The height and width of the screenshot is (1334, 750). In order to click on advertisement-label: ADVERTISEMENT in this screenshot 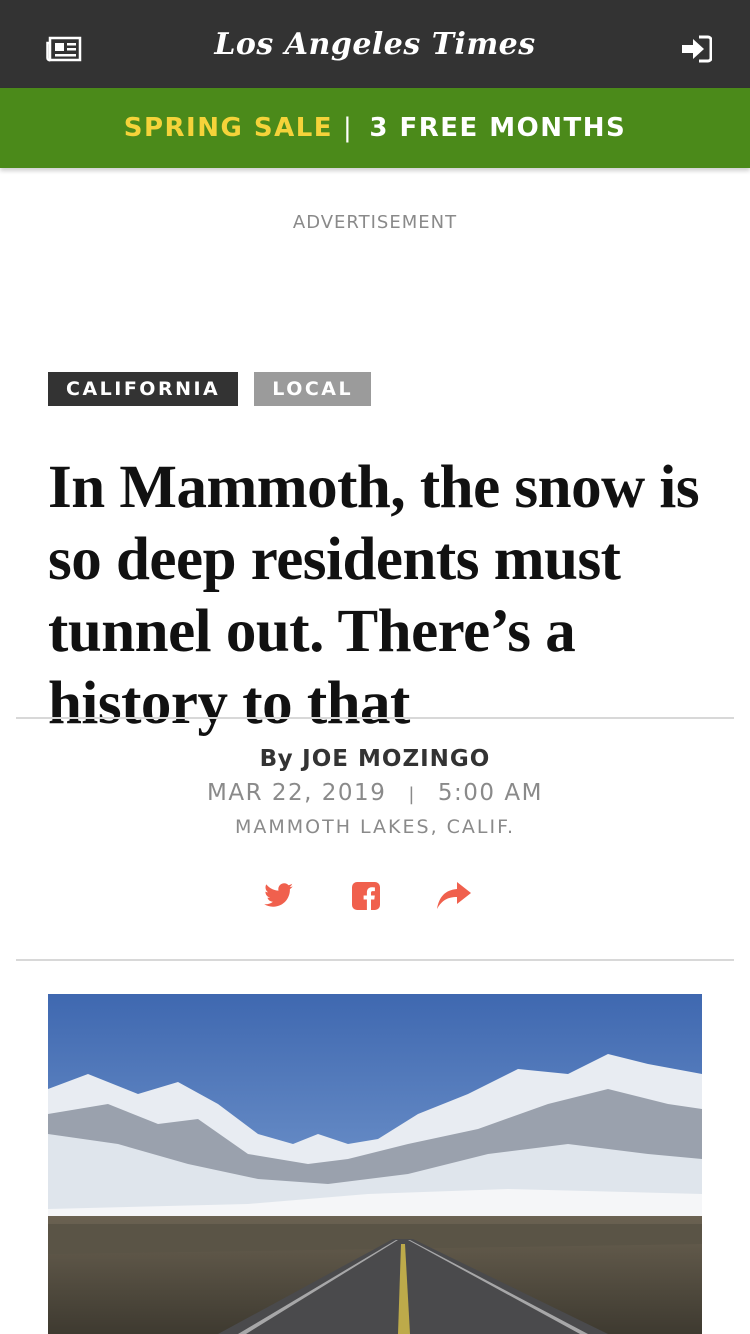, I will do `click(375, 222)`.